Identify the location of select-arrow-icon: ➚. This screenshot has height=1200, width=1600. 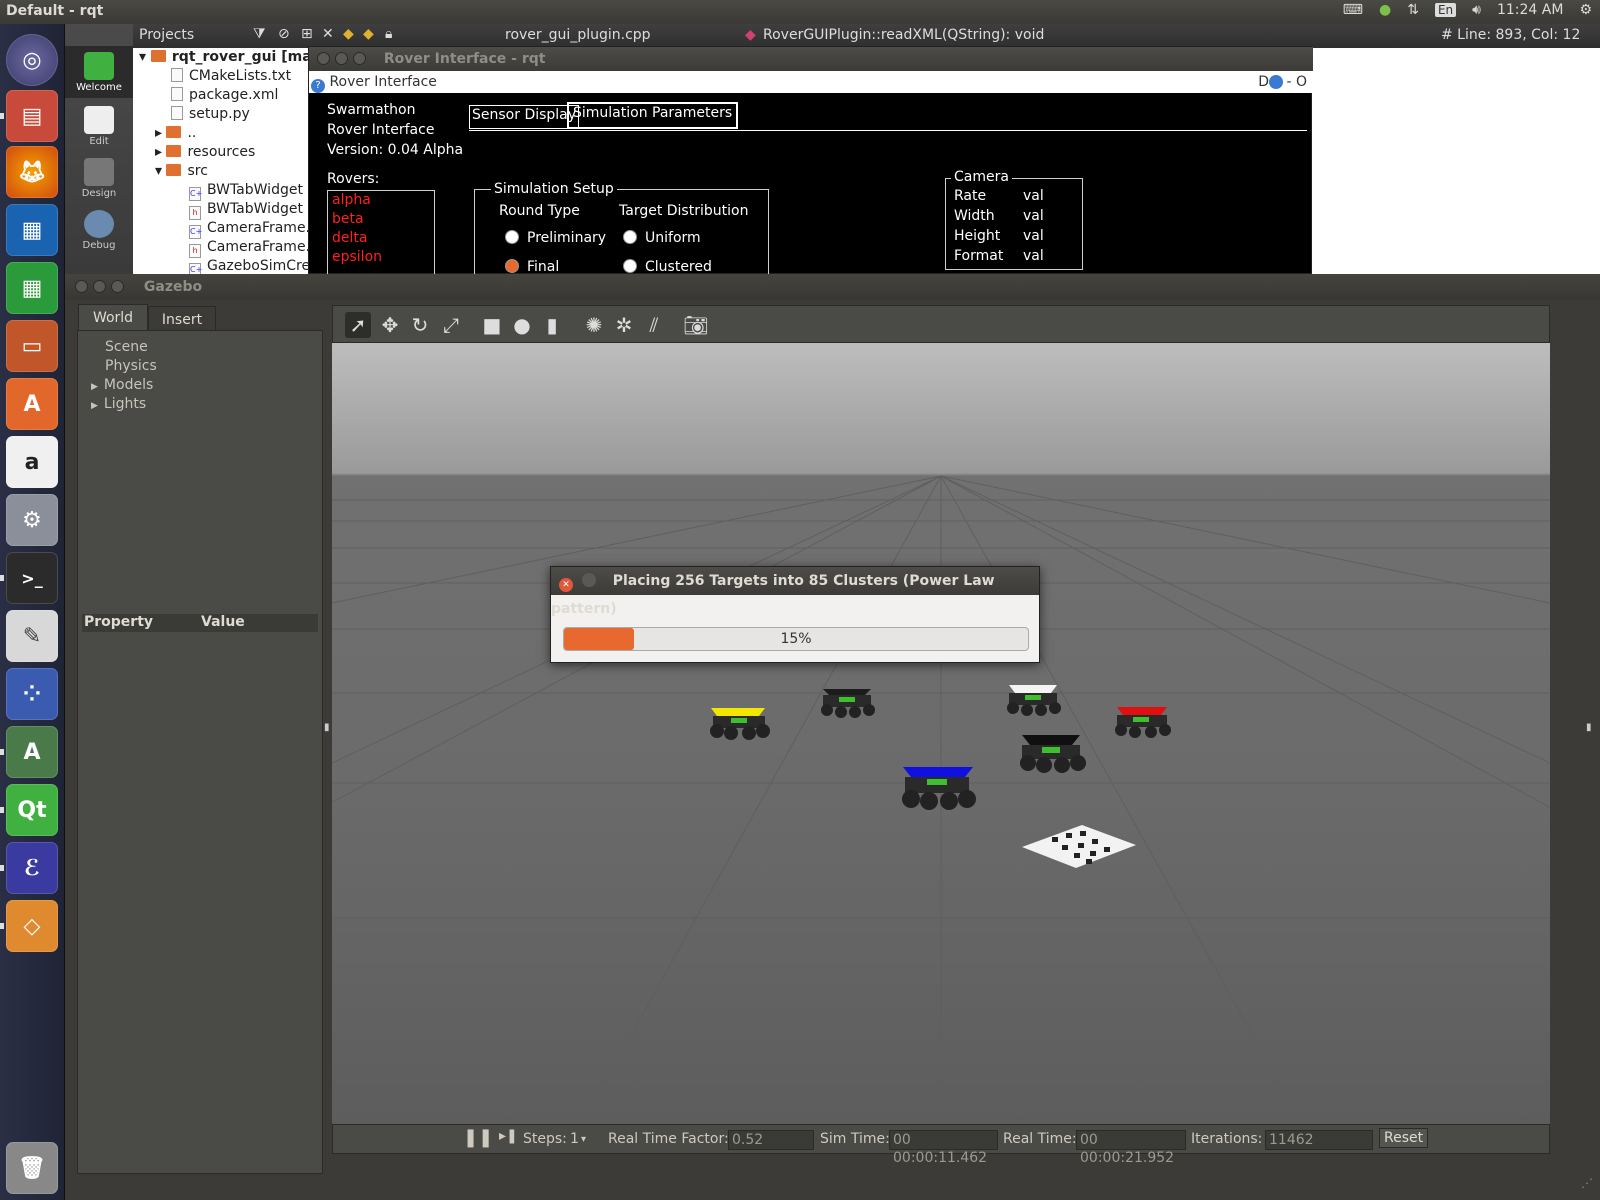
(358, 325).